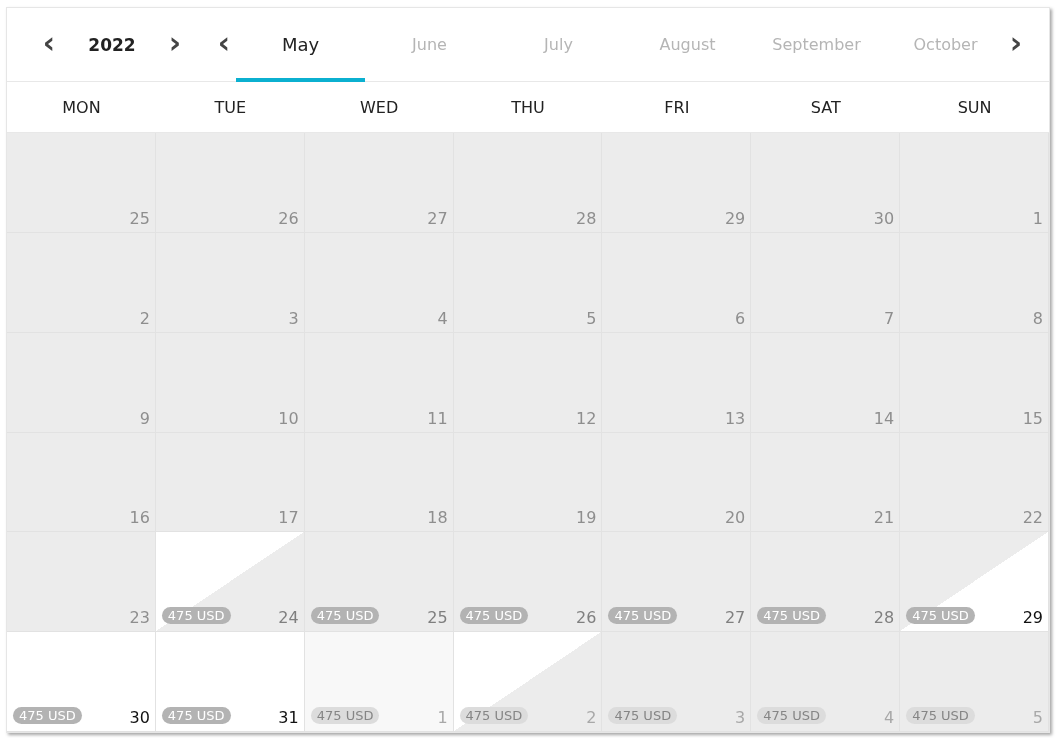 The width and height of the screenshot is (1057, 738). What do you see at coordinates (974, 682) in the screenshot?
I see `day-cell: 475 USD 5` at bounding box center [974, 682].